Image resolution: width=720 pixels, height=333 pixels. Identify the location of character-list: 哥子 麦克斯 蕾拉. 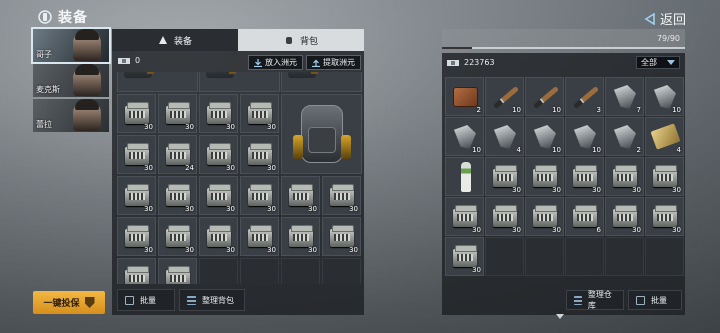
(71, 80).